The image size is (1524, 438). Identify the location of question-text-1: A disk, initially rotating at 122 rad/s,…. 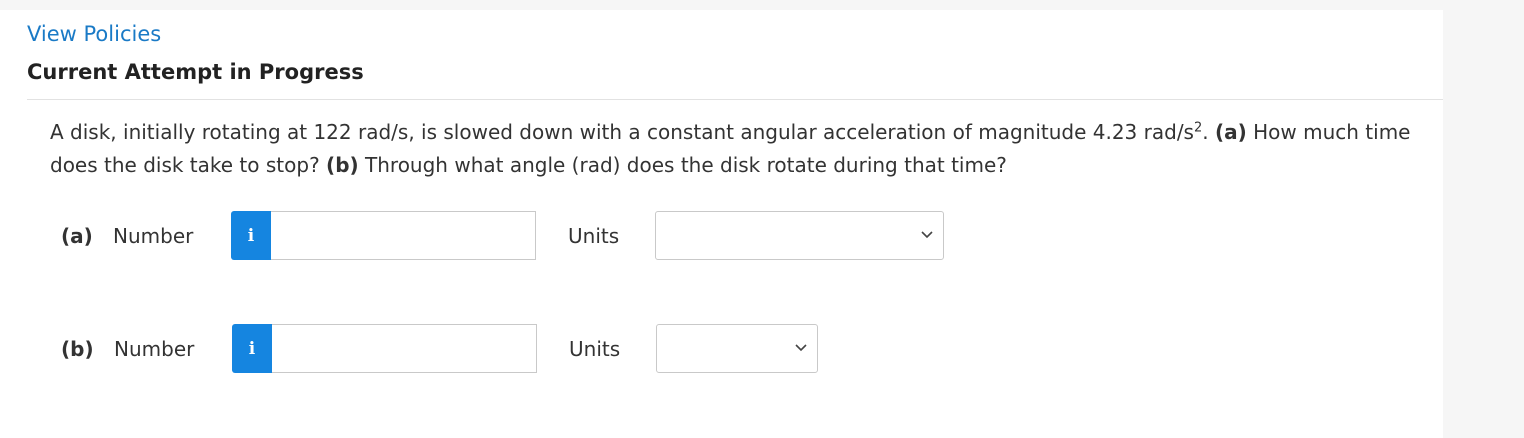
(622, 132).